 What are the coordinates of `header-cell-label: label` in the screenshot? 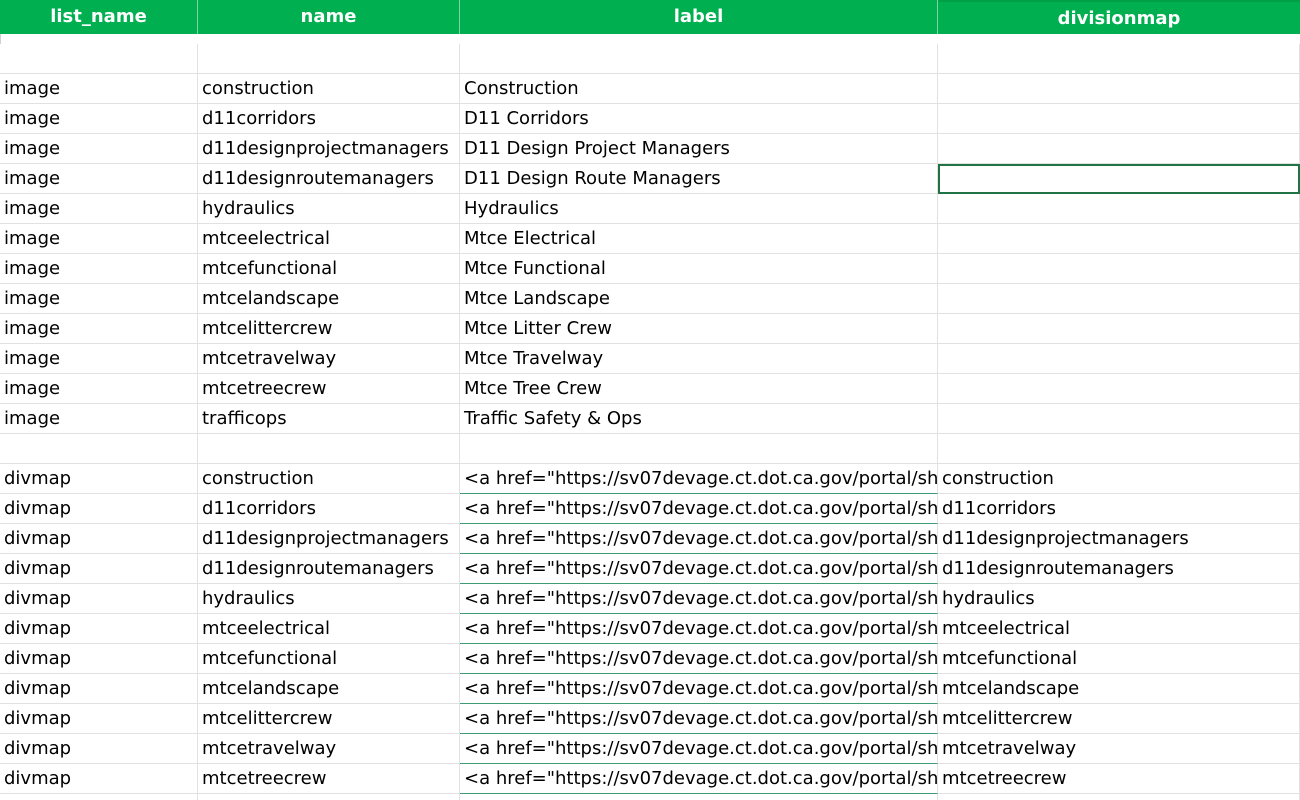 It's located at (699, 17).